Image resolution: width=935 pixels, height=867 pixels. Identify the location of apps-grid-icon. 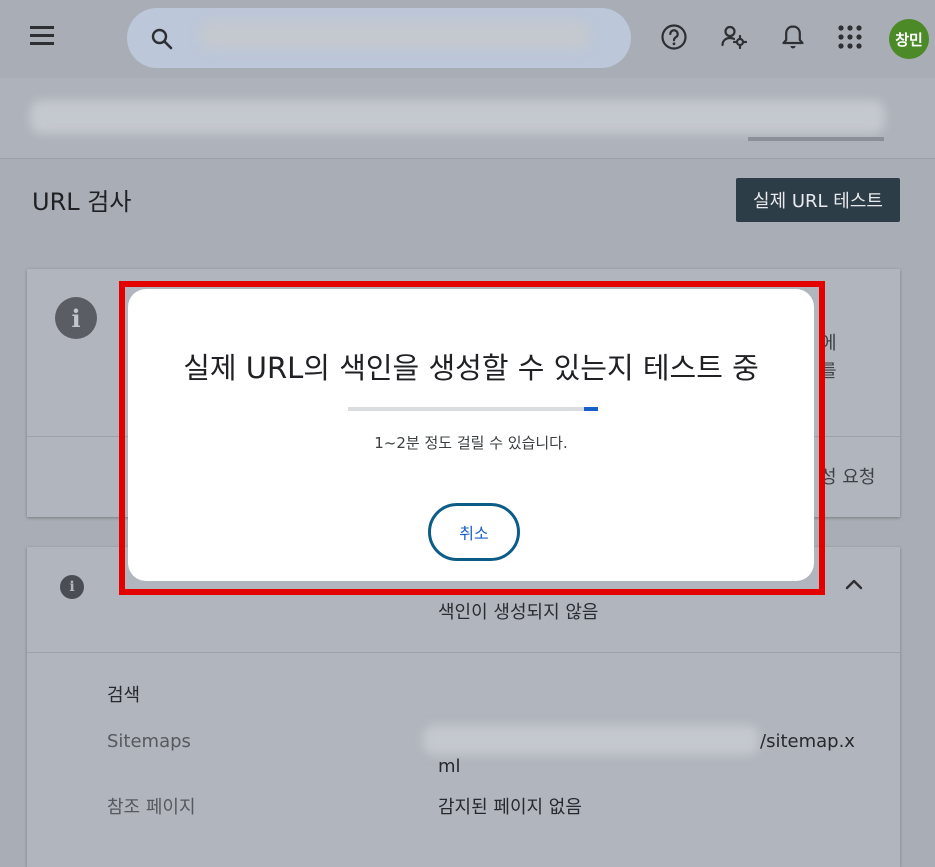
(850, 37).